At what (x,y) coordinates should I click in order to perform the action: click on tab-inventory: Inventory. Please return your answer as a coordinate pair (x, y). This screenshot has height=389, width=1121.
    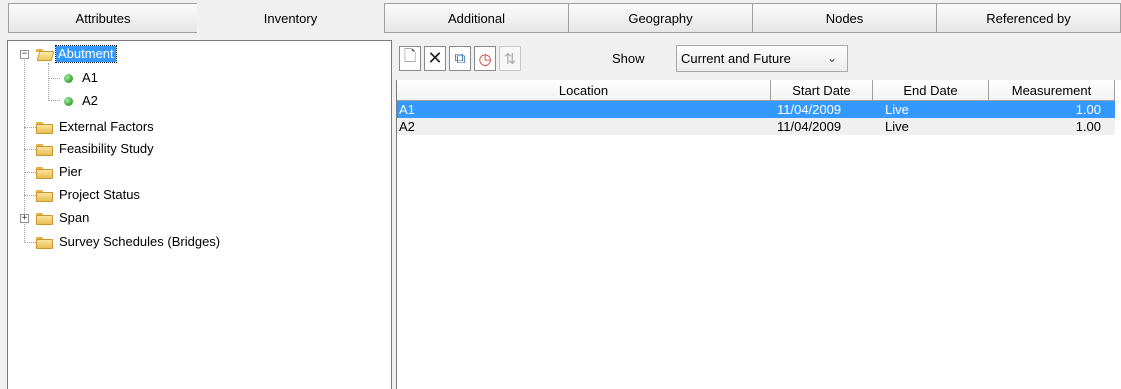
    Looking at the image, I should click on (290, 18).